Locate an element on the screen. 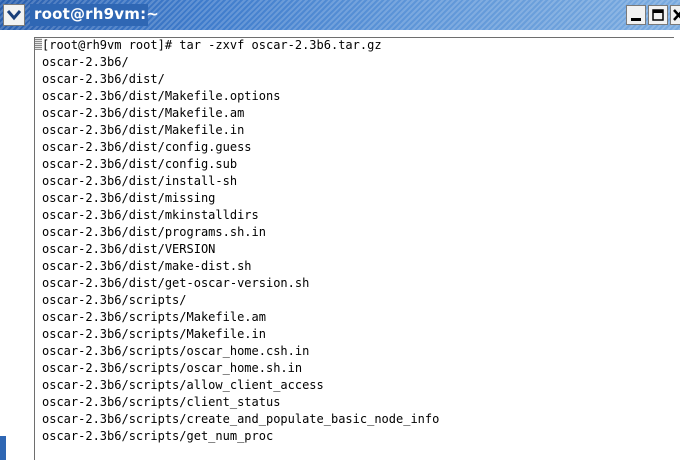 The width and height of the screenshot is (680, 460). output-line: oscar-2.3b6/dist/Makefile.am is located at coordinates (143, 113).